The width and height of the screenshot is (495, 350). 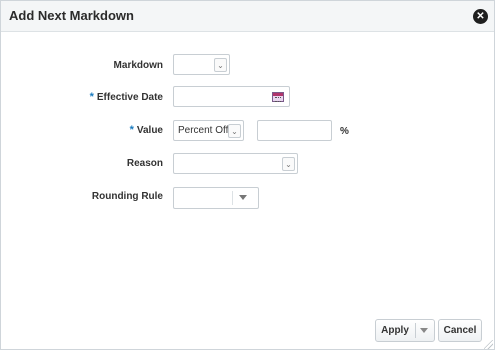 I want to click on apply-button-group: Apply, so click(x=405, y=330).